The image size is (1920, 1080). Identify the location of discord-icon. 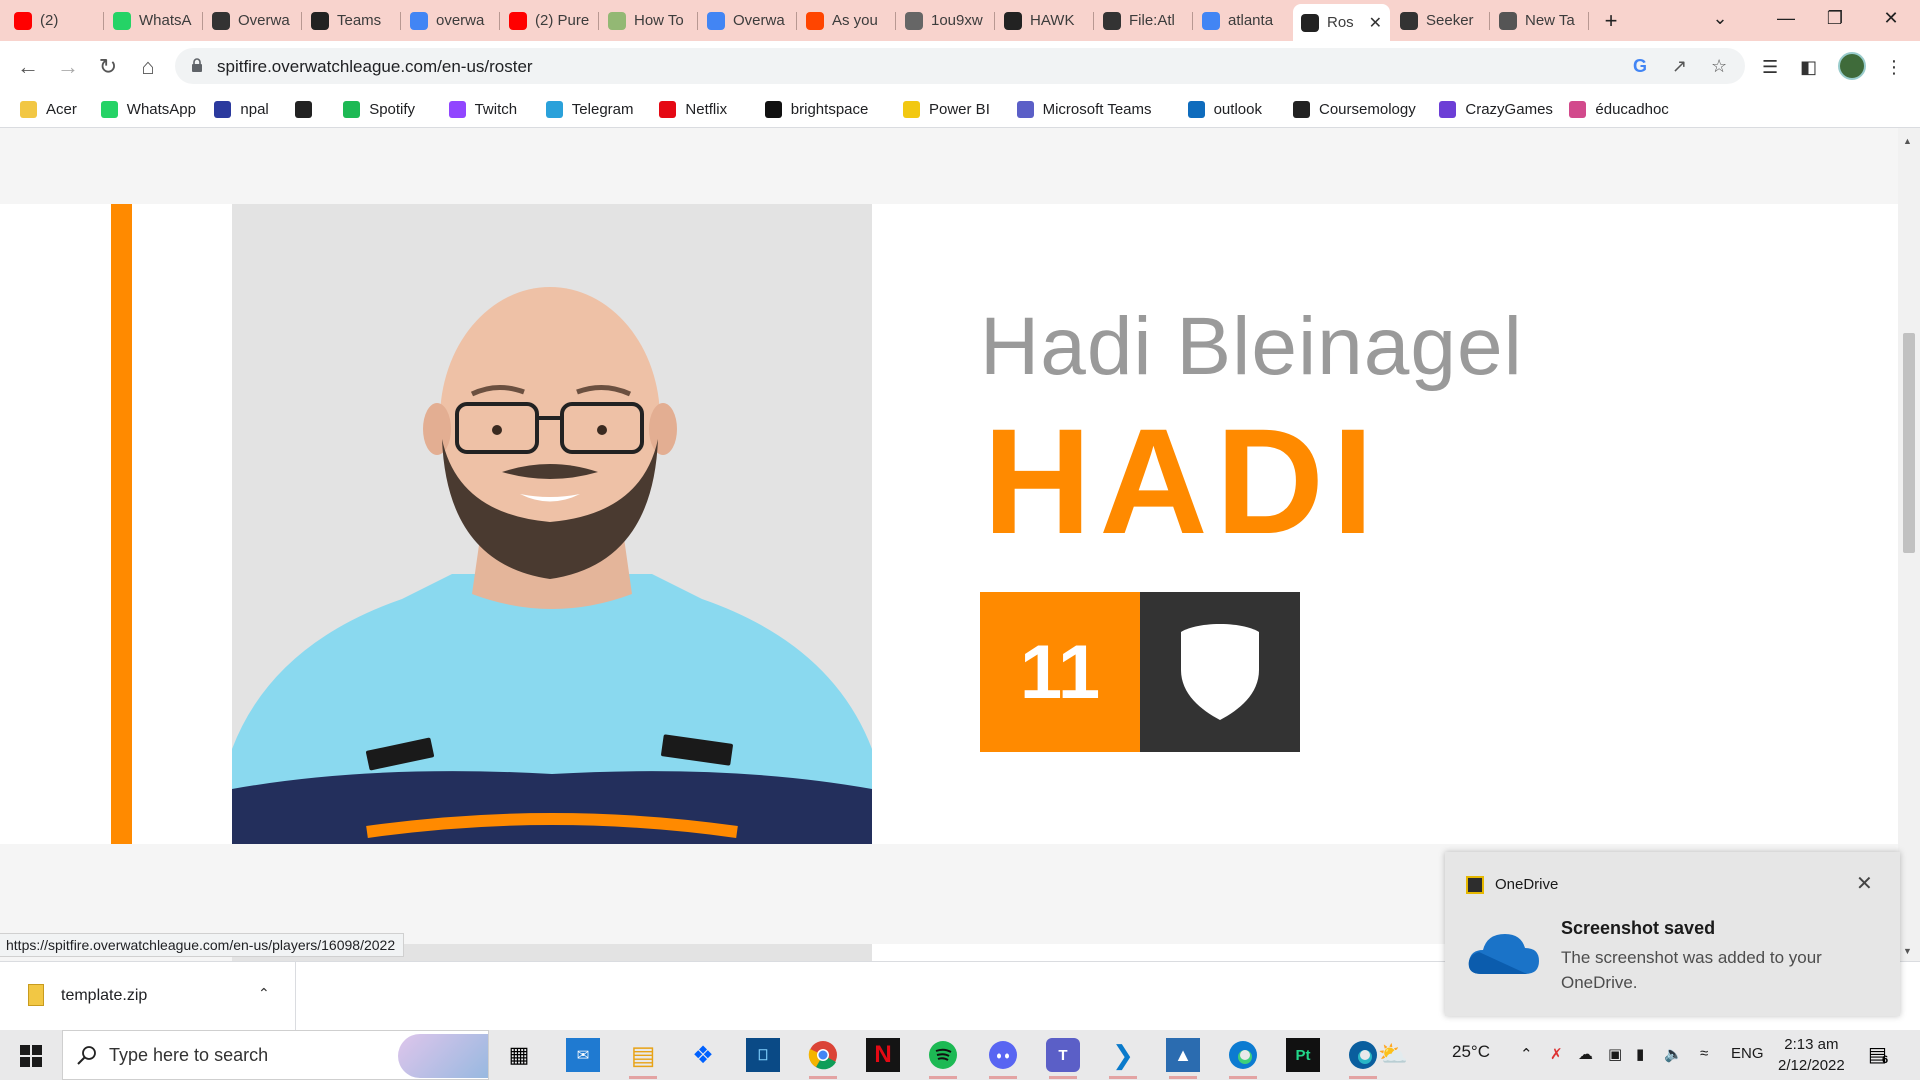
(1003, 1058).